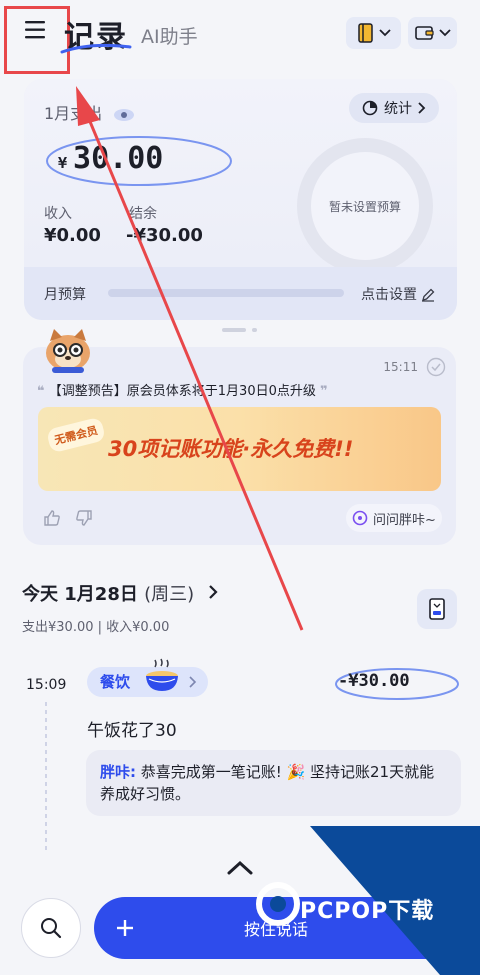 Image resolution: width=480 pixels, height=975 pixels. I want to click on timeline-line, so click(46, 776).